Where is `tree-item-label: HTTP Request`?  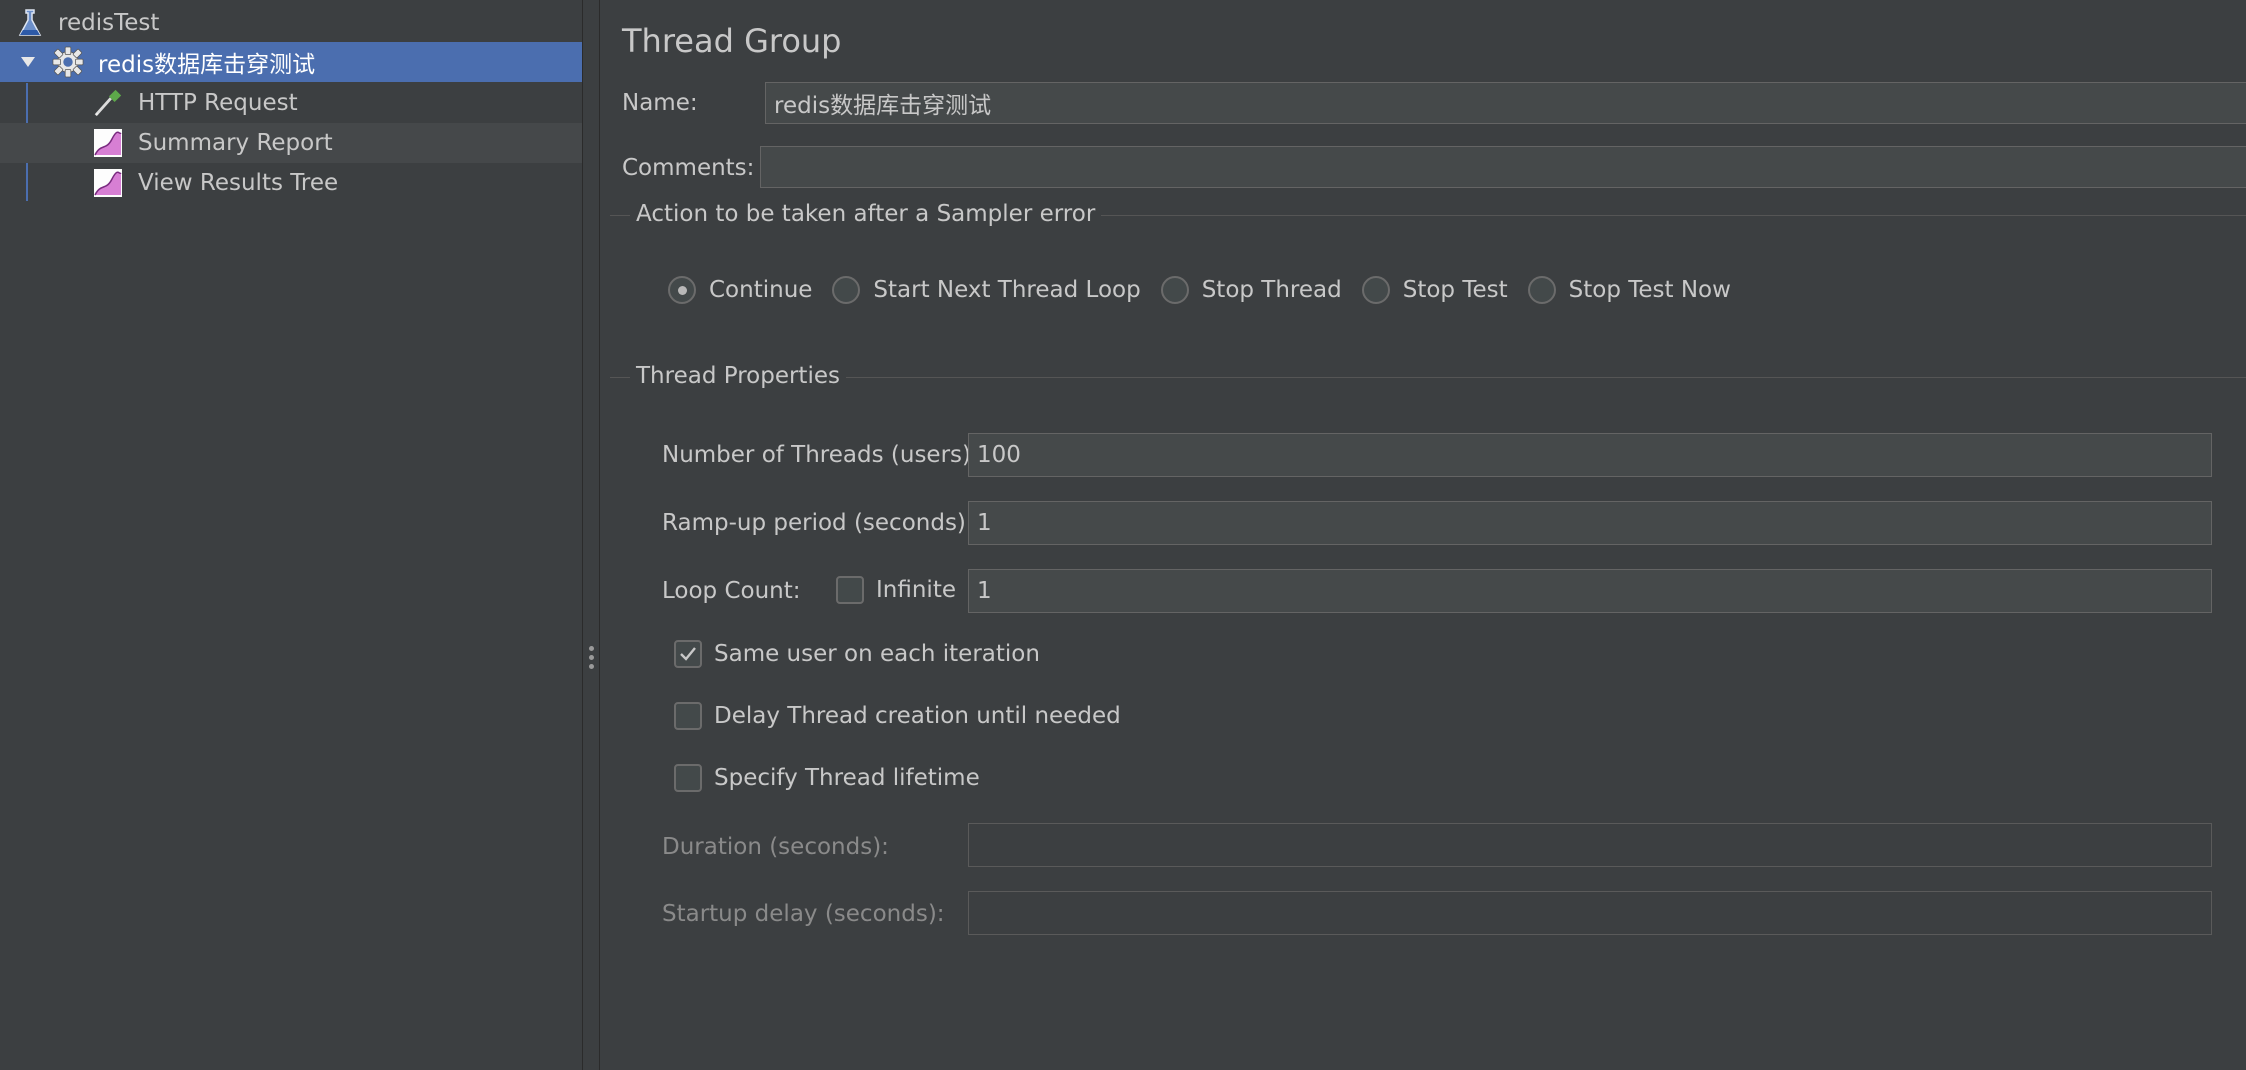 tree-item-label: HTTP Request is located at coordinates (218, 103).